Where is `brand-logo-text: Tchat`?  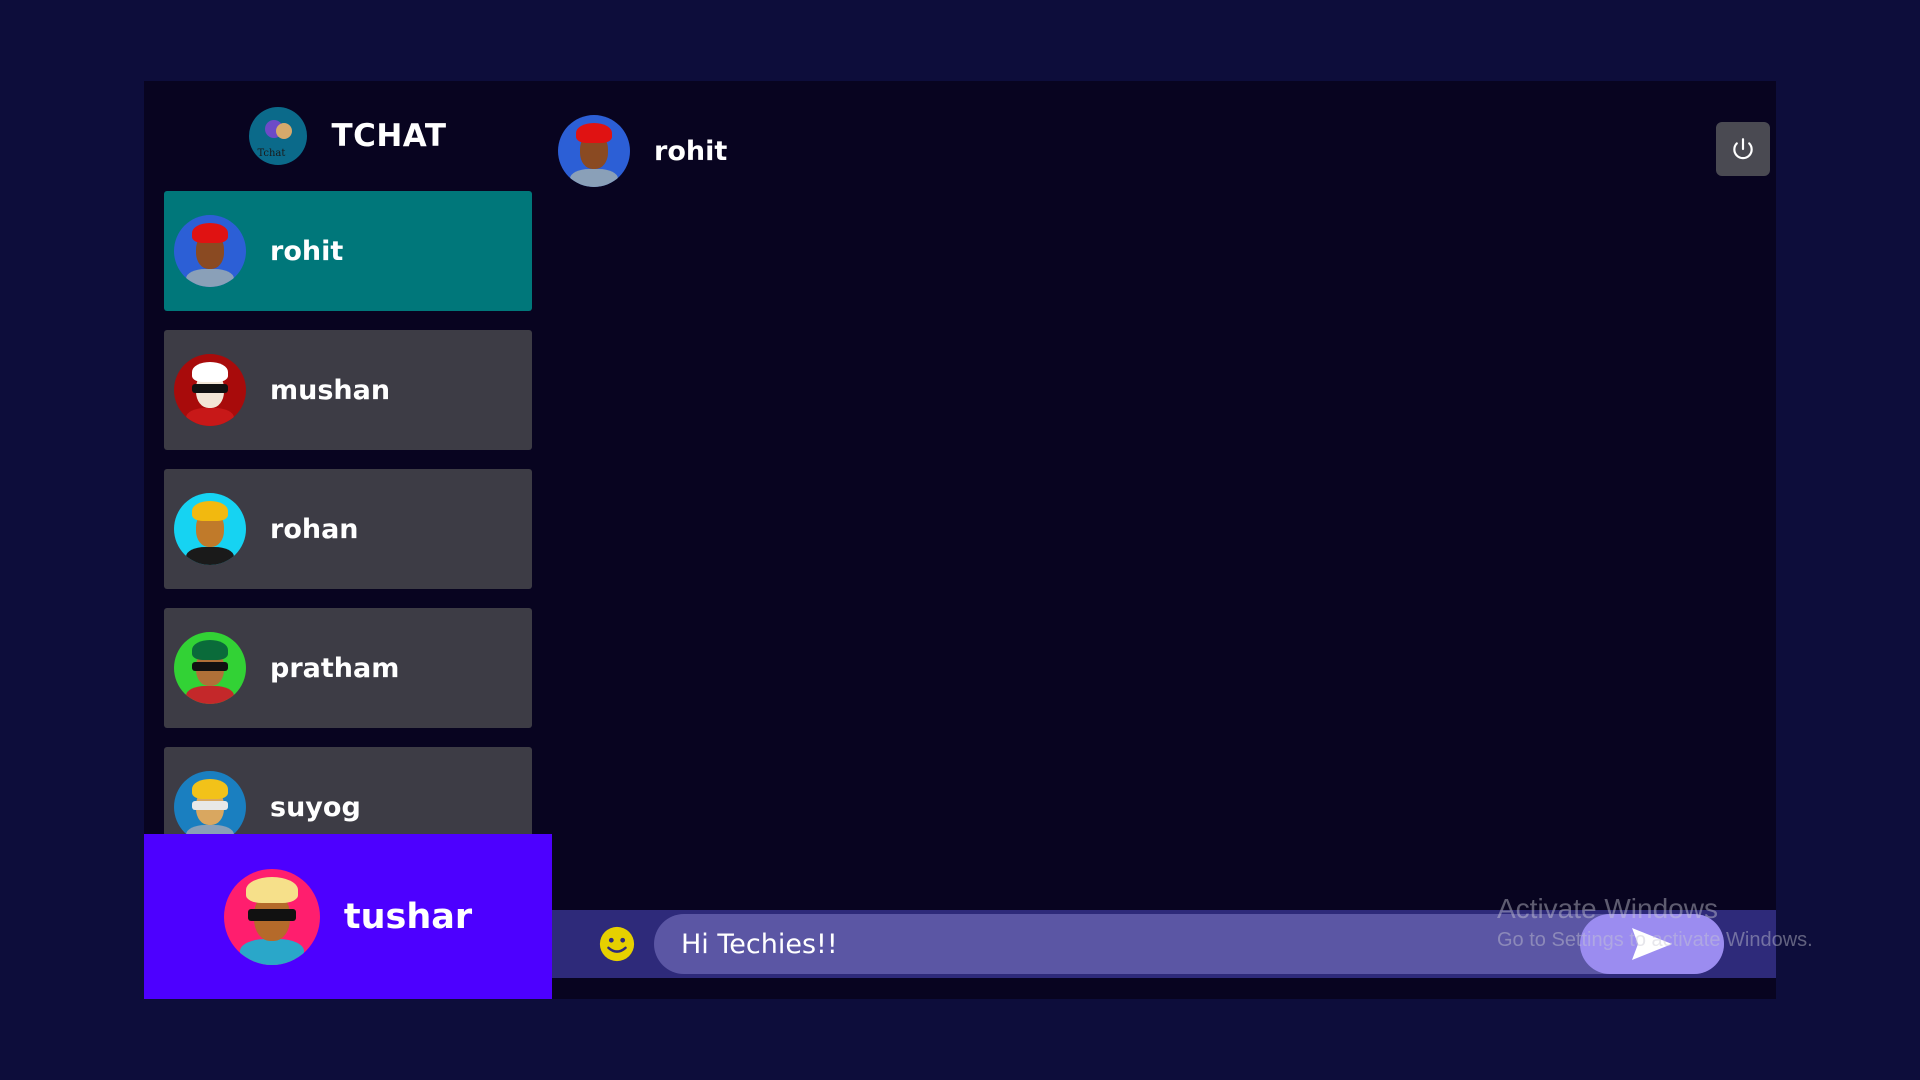
brand-logo-text: Tchat is located at coordinates (271, 153).